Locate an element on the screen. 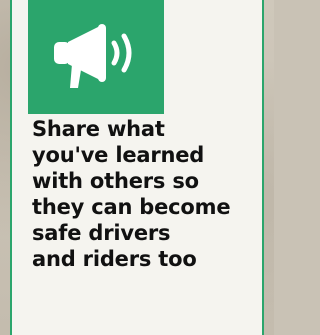  icon-tile is located at coordinates (96, 57).